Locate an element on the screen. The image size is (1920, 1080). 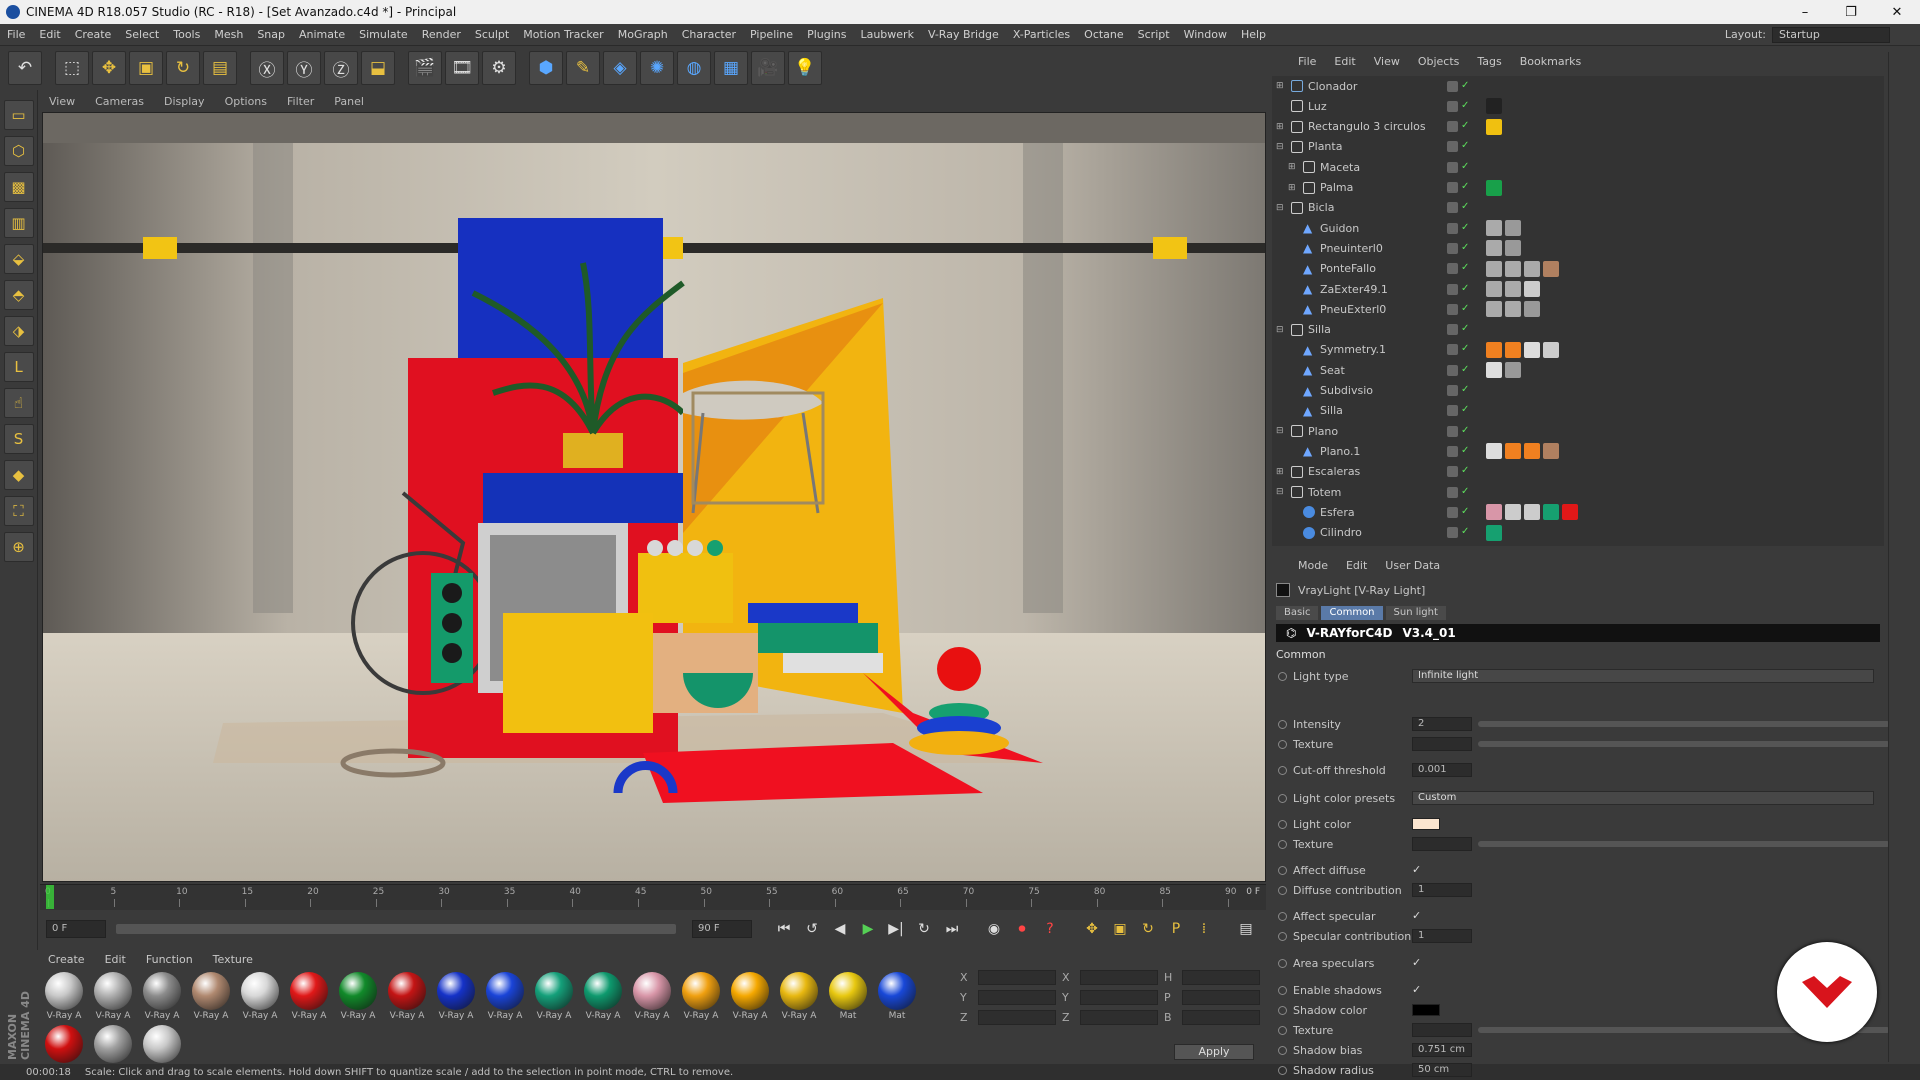
menu-item-script: Script is located at coordinates (1154, 34).